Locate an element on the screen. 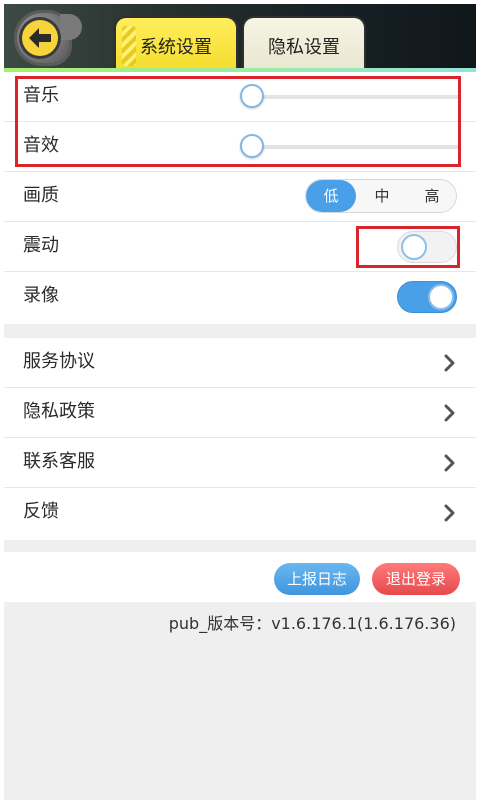 The width and height of the screenshot is (479, 800). actions-section: 上报日志 退出登录 is located at coordinates (240, 577).